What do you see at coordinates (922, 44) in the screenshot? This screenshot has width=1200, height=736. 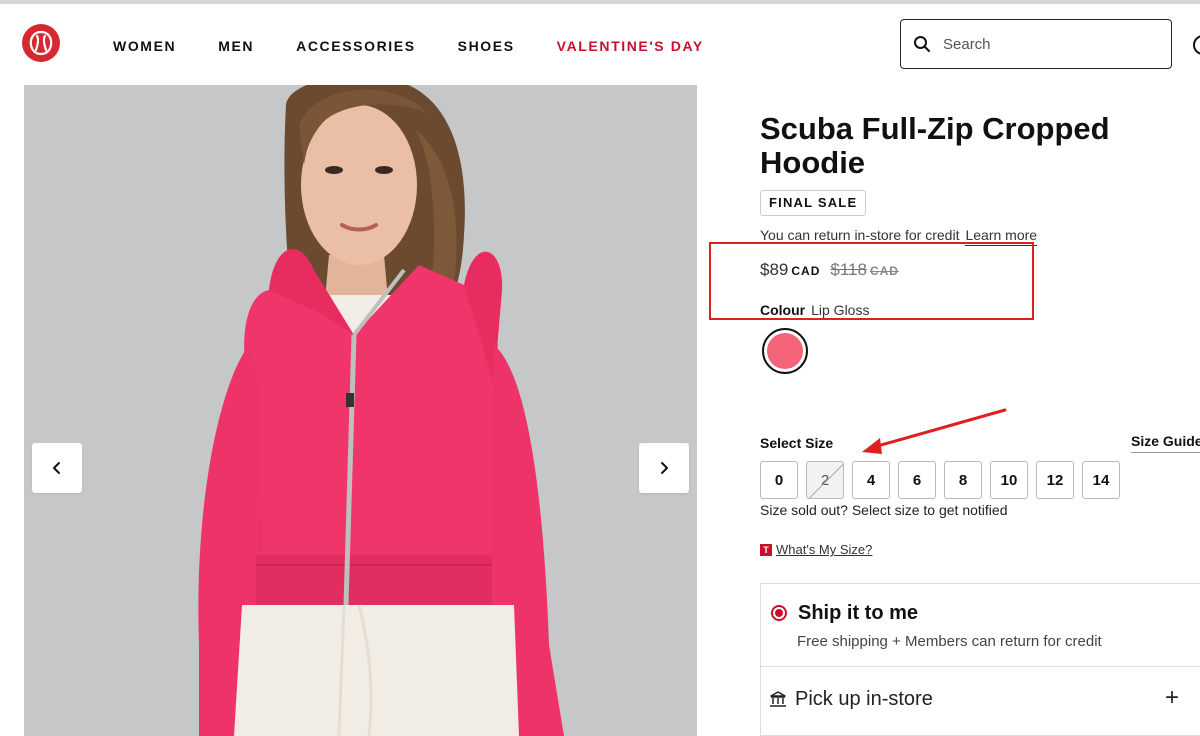 I see `search-icon` at bounding box center [922, 44].